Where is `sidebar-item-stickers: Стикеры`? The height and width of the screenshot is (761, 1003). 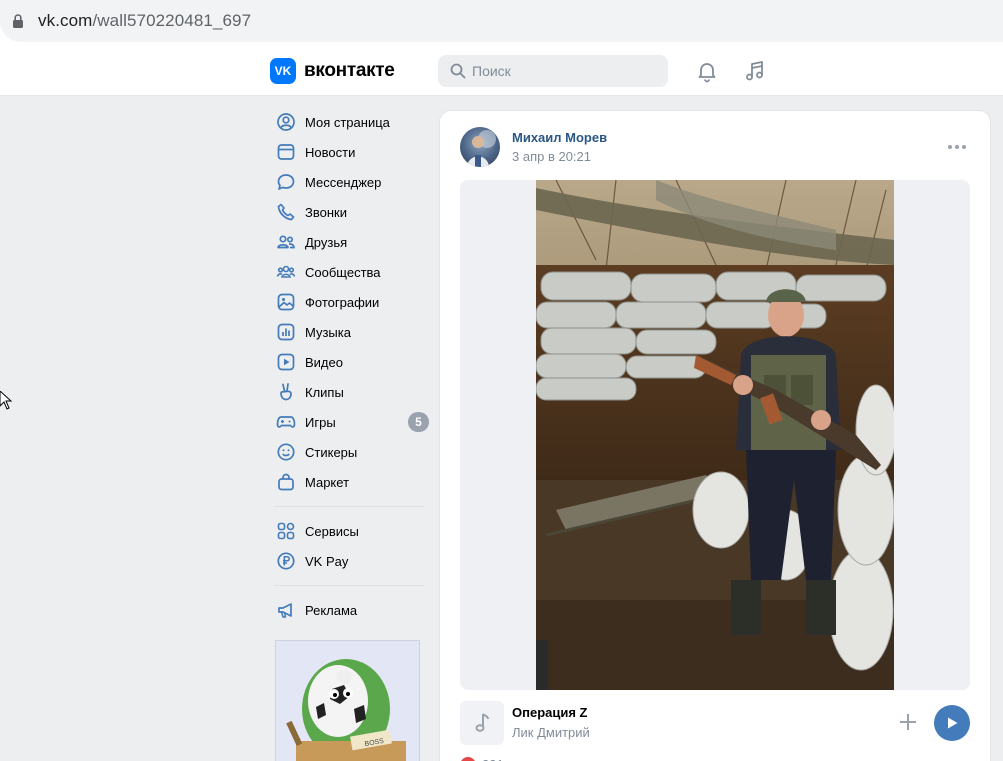 sidebar-item-stickers: Стикеры is located at coordinates (351, 452).